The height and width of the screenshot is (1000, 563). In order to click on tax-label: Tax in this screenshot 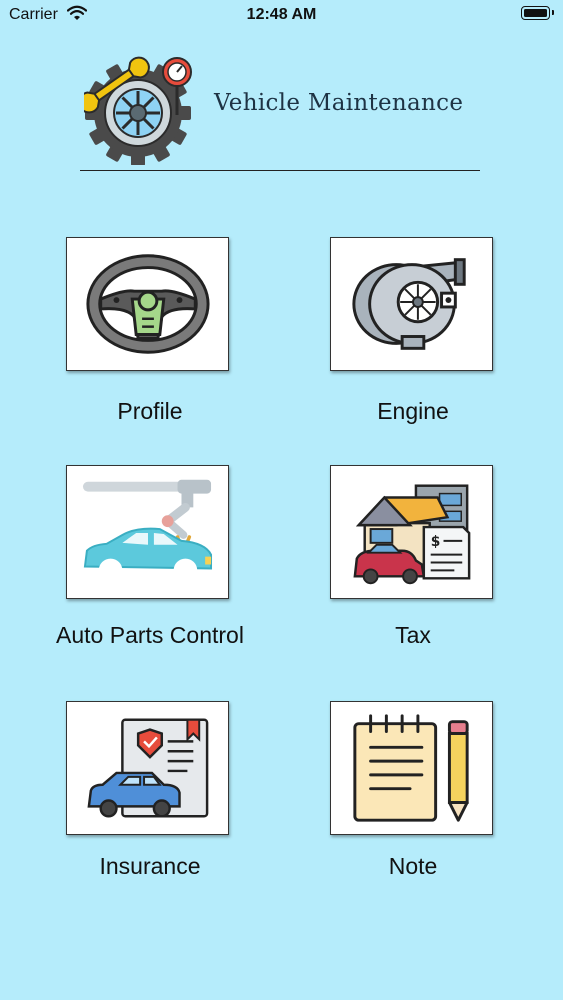, I will do `click(413, 635)`.